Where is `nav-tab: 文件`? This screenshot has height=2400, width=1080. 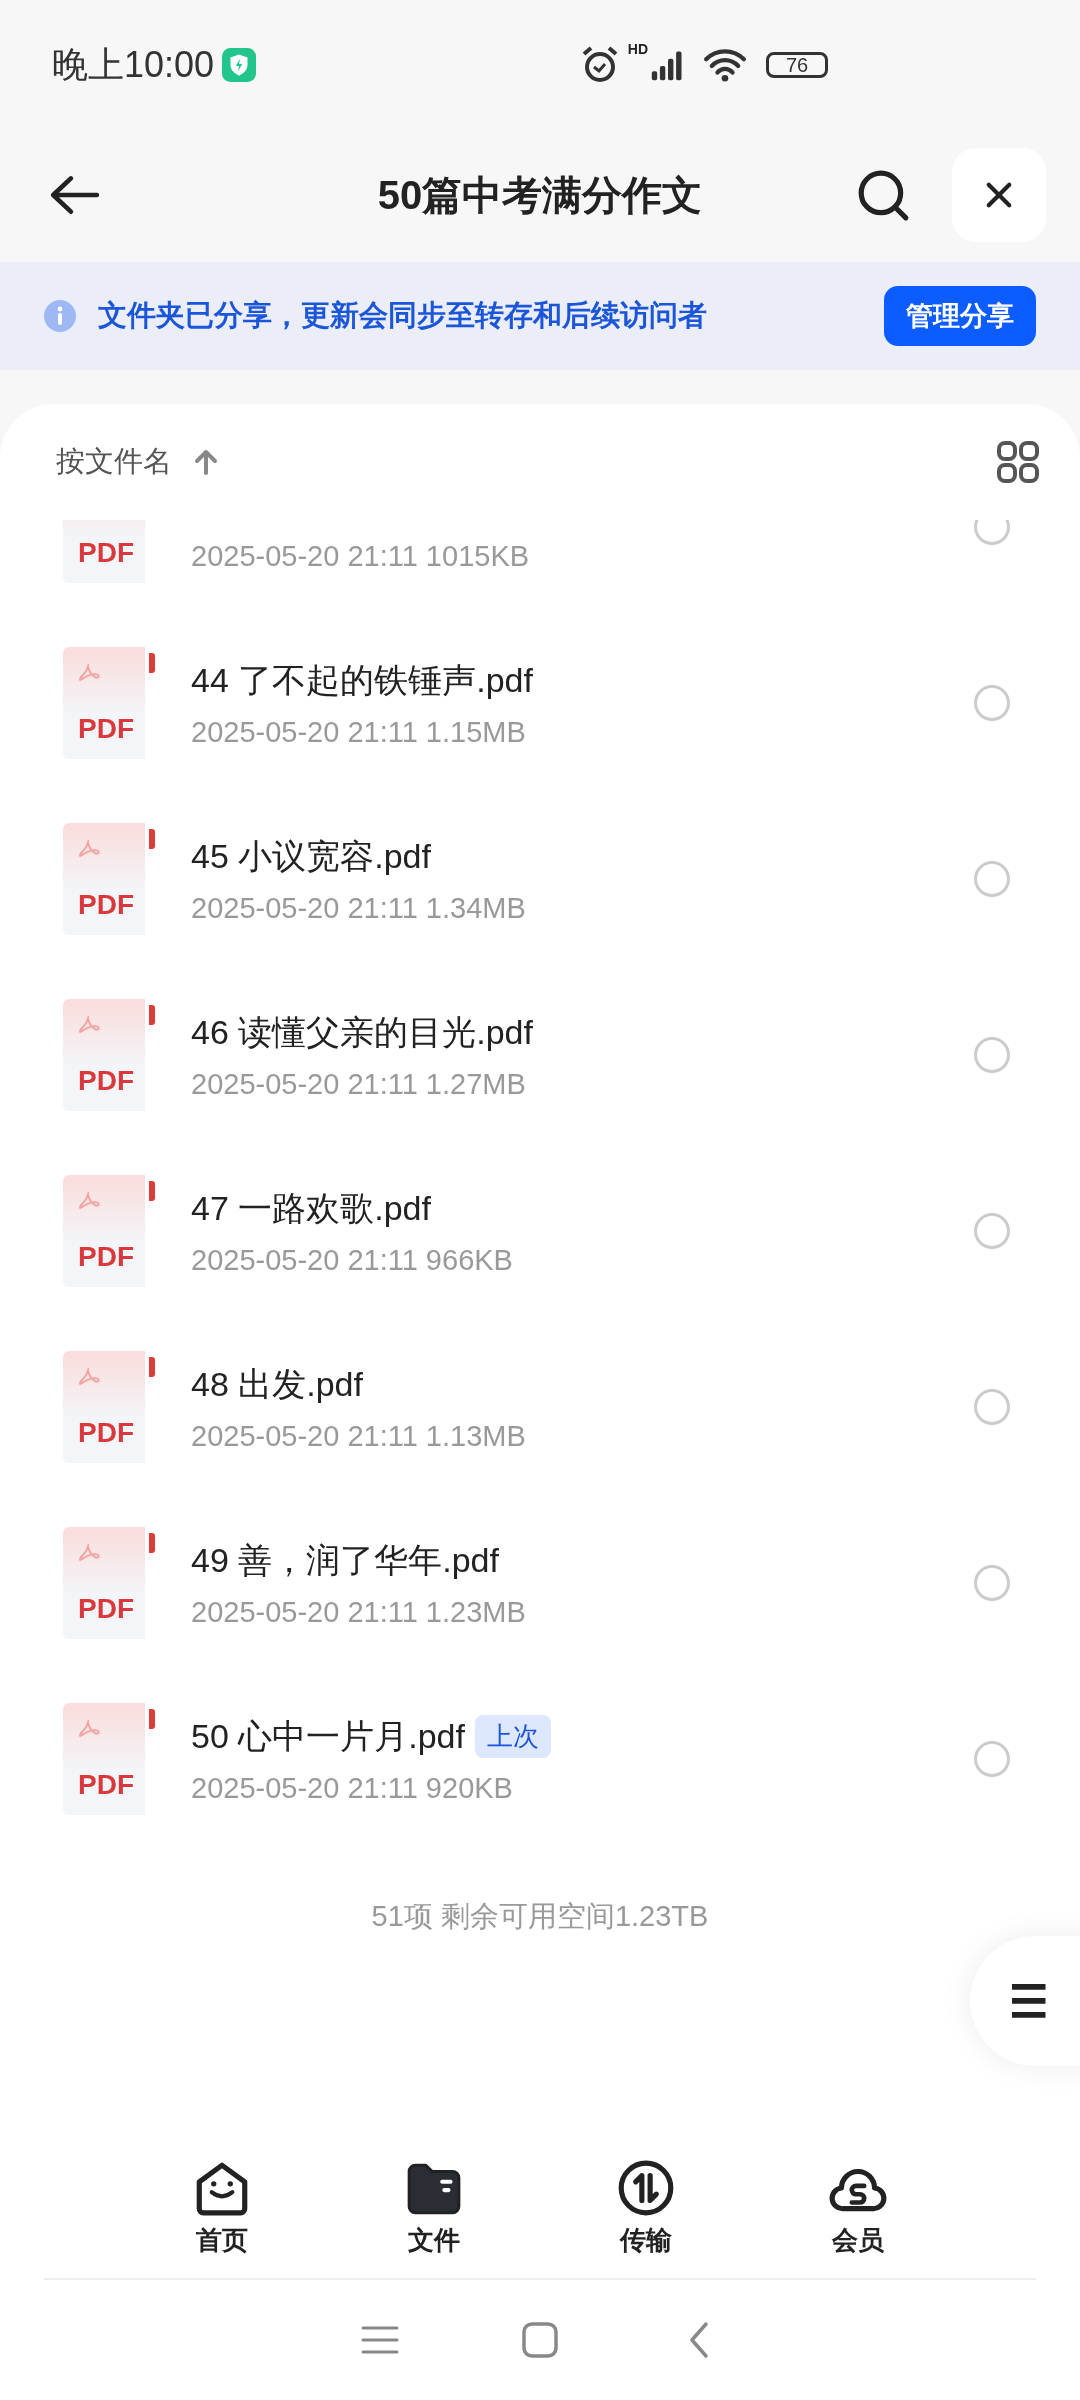
nav-tab: 文件 is located at coordinates (434, 2207).